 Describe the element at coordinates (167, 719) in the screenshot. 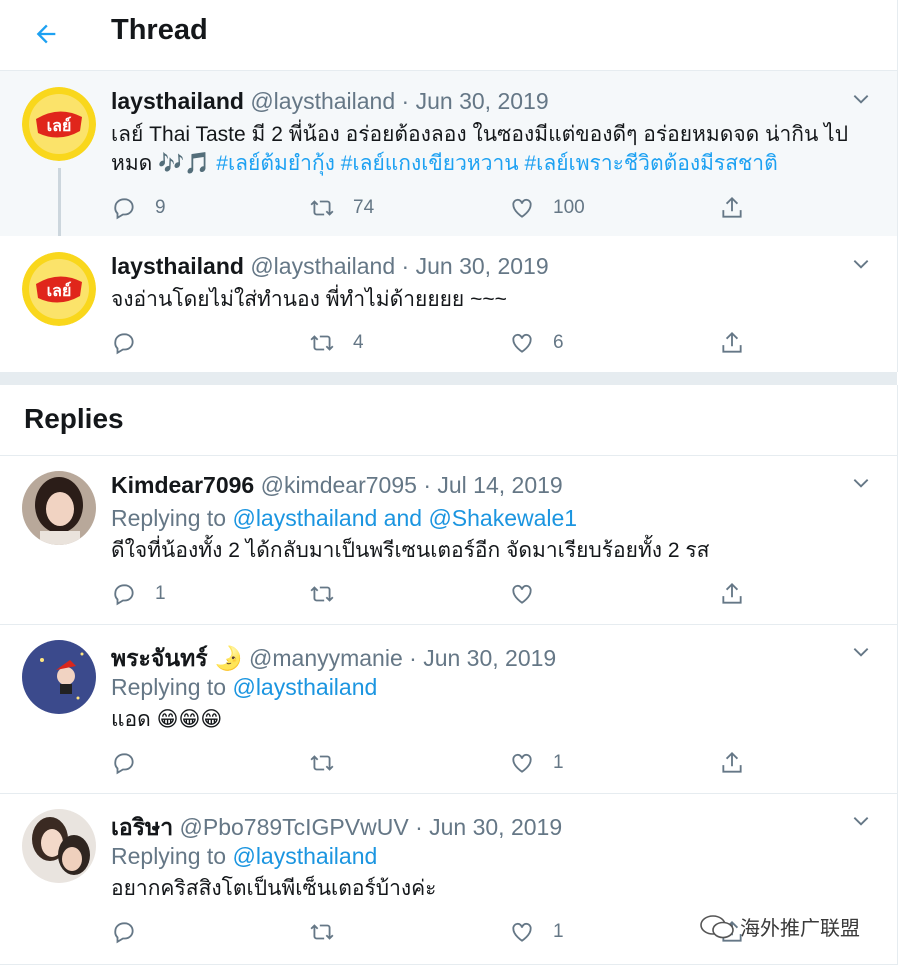

I see `tweet-text: แอด 😁😁😁` at that location.